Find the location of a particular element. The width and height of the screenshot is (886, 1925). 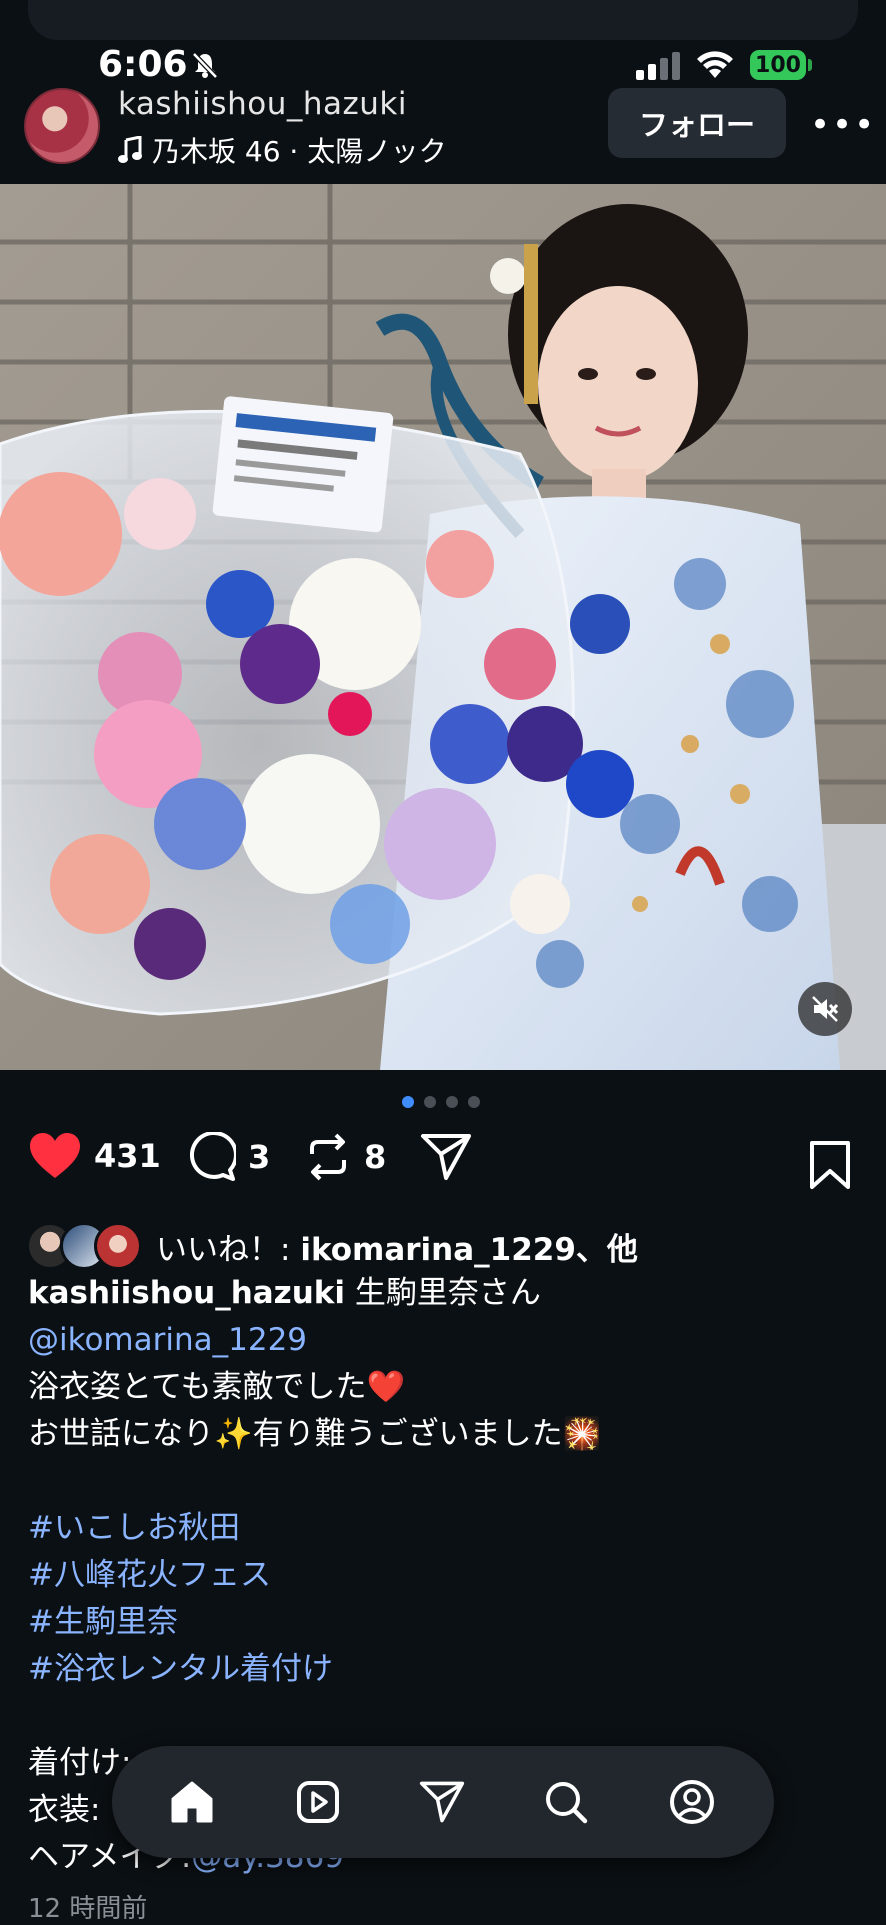

bottom-navigation is located at coordinates (443, 1802).